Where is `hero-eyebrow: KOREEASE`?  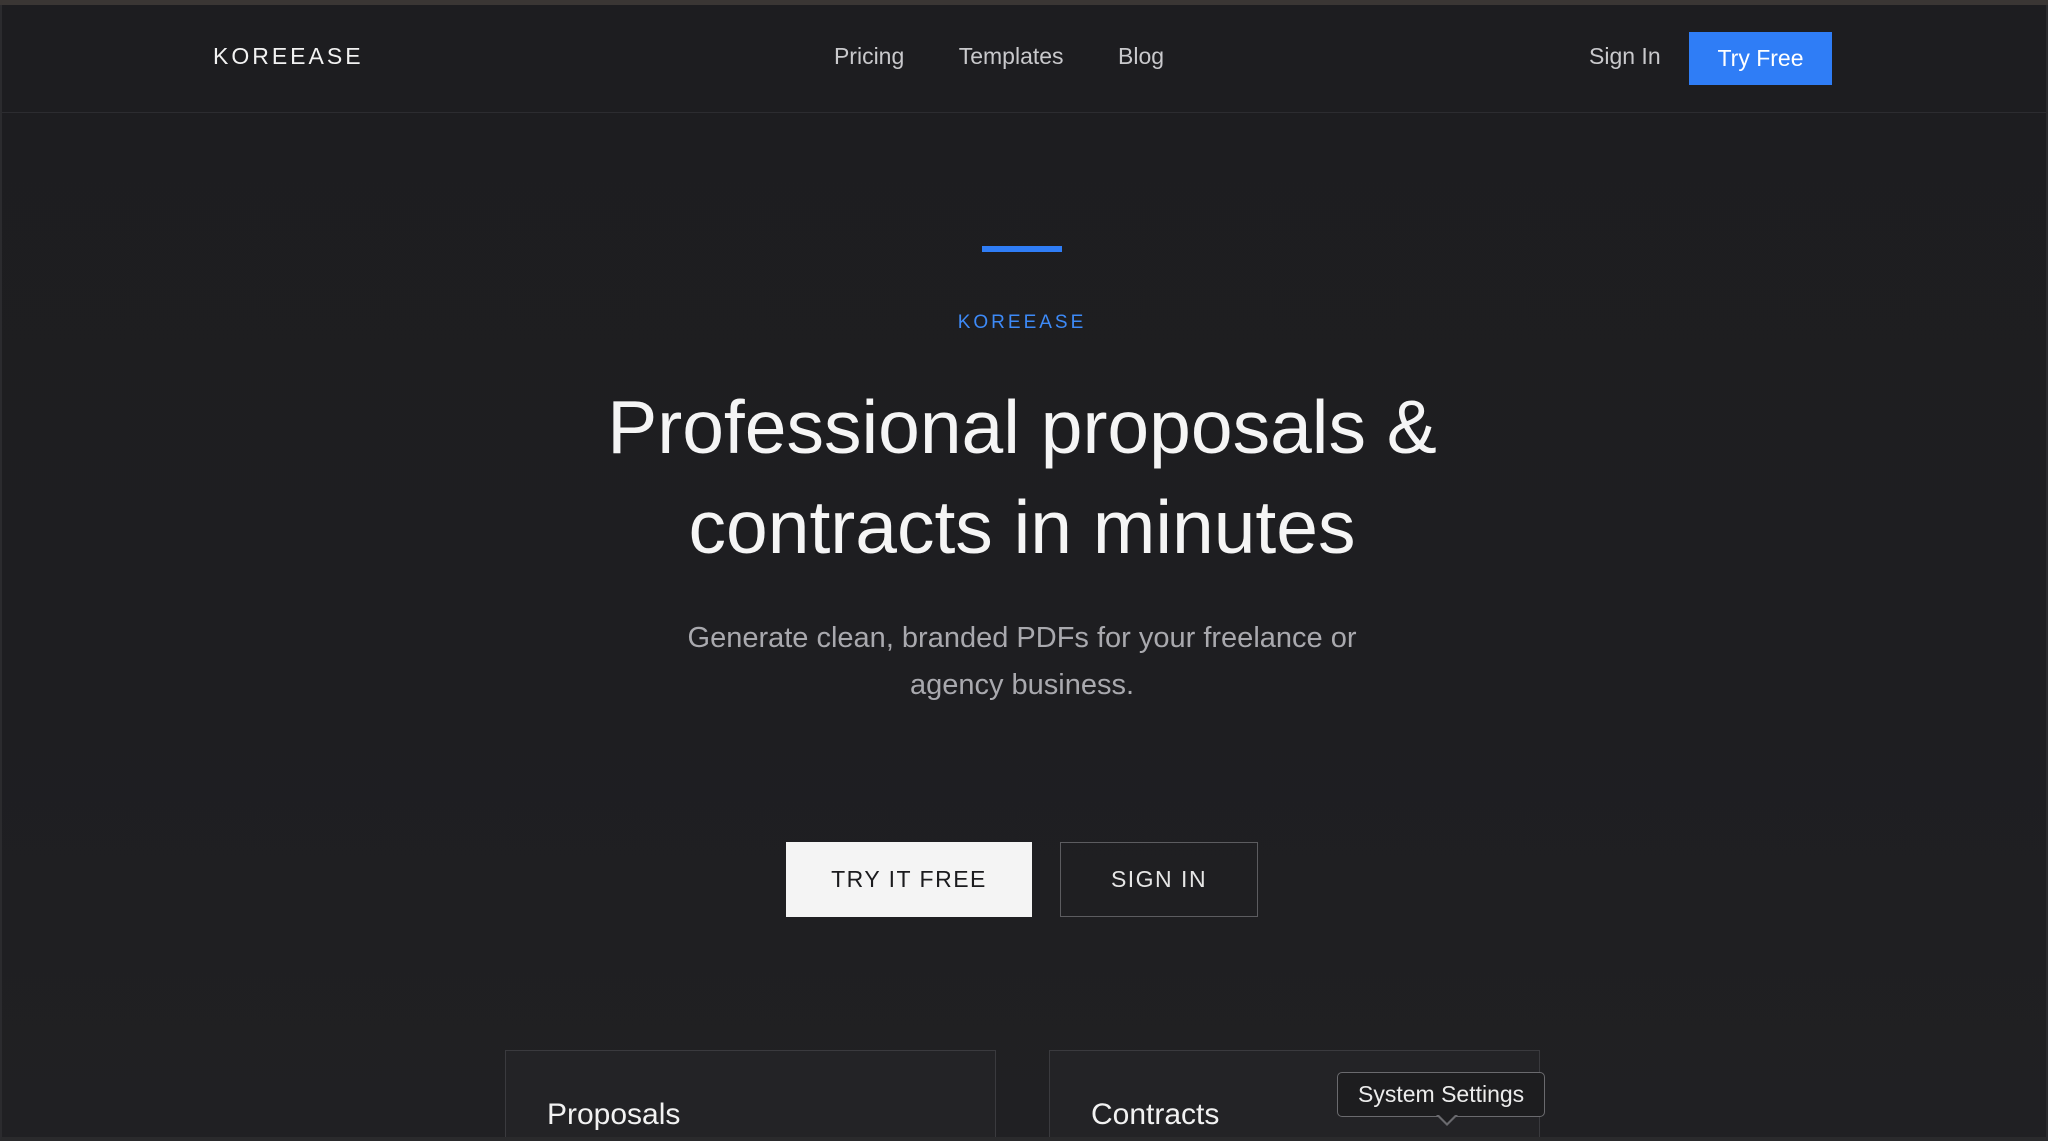 hero-eyebrow: KOREEASE is located at coordinates (1022, 322).